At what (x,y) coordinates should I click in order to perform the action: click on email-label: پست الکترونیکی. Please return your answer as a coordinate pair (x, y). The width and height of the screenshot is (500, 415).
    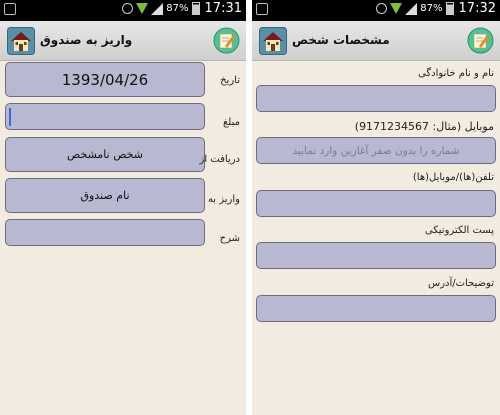
    Looking at the image, I should click on (459, 230).